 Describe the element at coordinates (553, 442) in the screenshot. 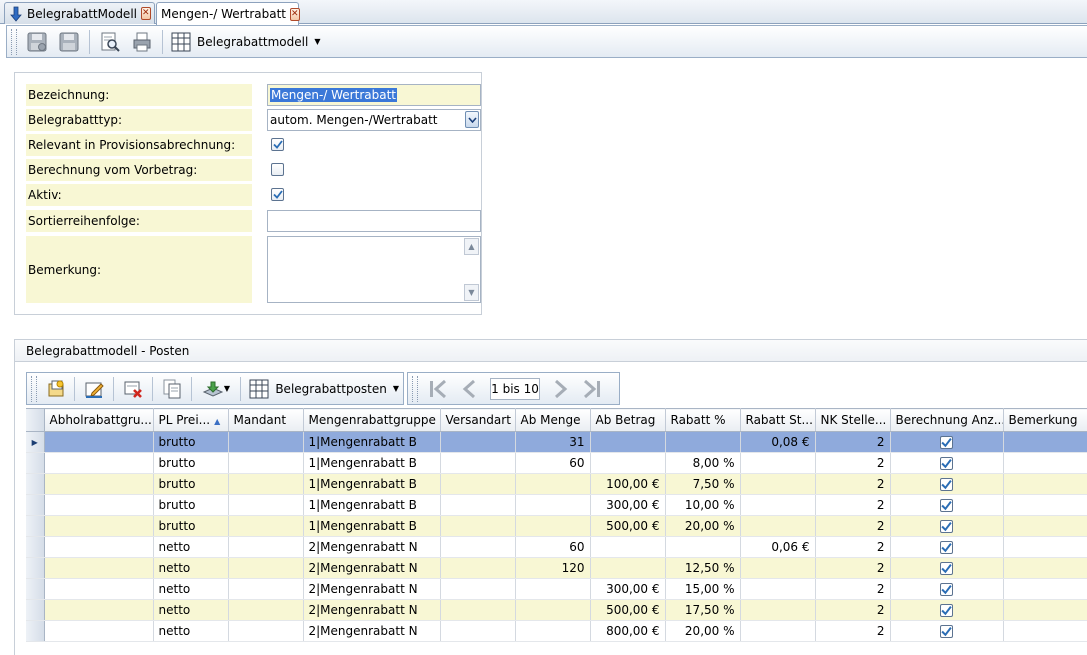

I see `cell-ab-menge: 31` at that location.